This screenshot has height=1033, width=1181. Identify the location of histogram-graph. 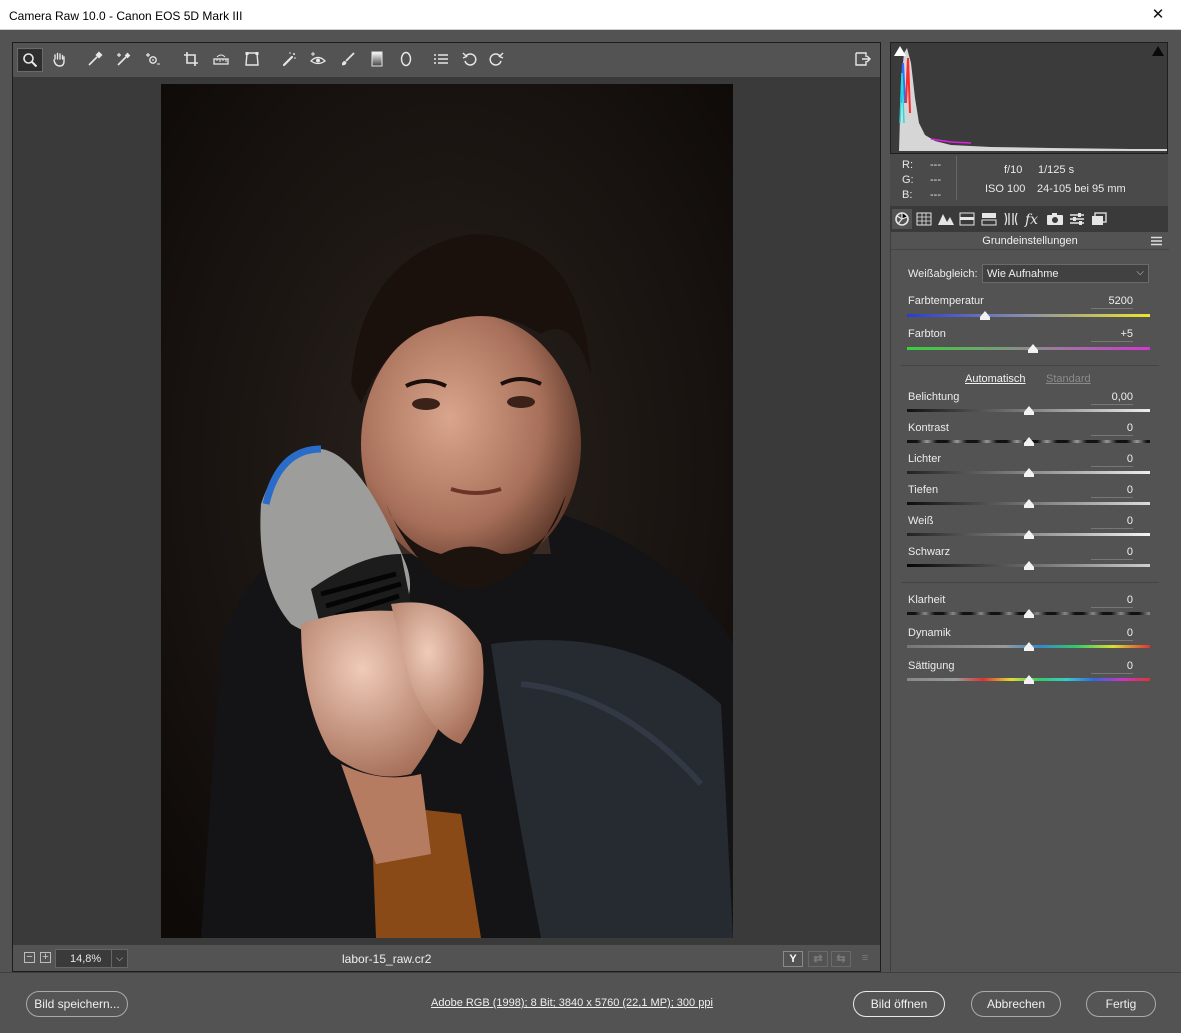
(1033, 99).